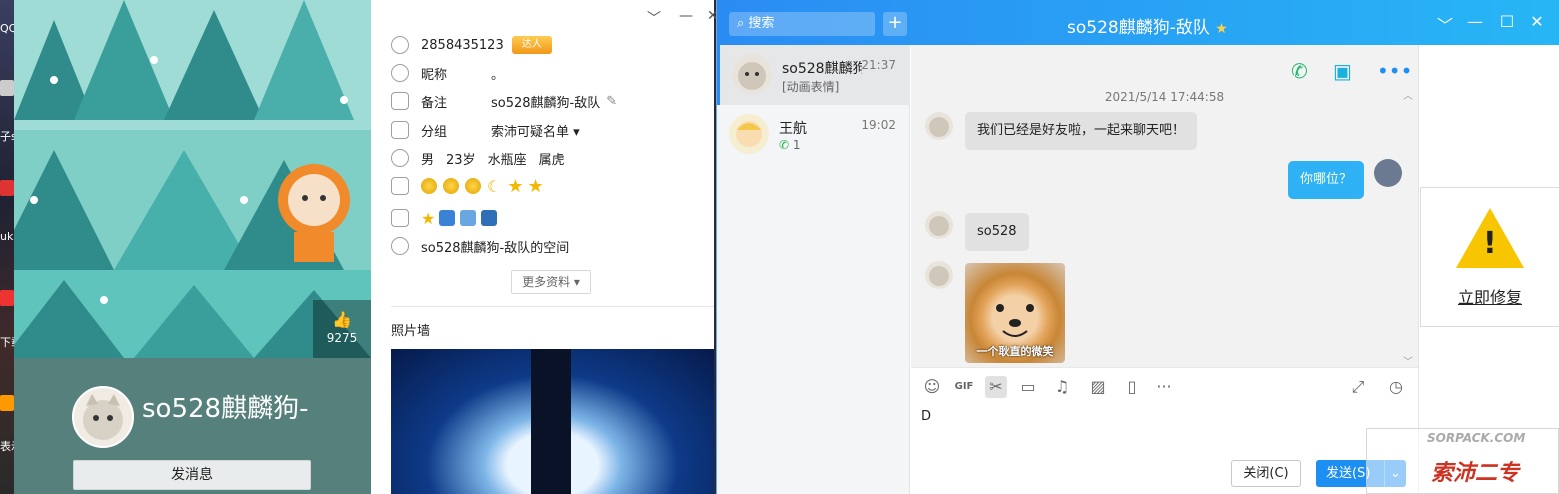  What do you see at coordinates (1490, 296) in the screenshot?
I see `repair-now-link: 立即修复` at bounding box center [1490, 296].